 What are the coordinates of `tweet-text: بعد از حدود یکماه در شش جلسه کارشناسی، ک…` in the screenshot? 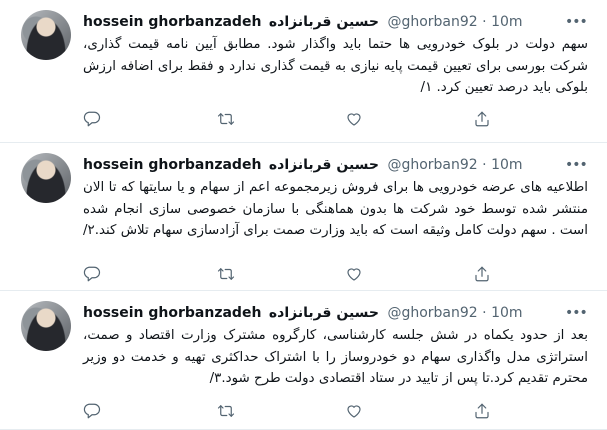 It's located at (335, 357).